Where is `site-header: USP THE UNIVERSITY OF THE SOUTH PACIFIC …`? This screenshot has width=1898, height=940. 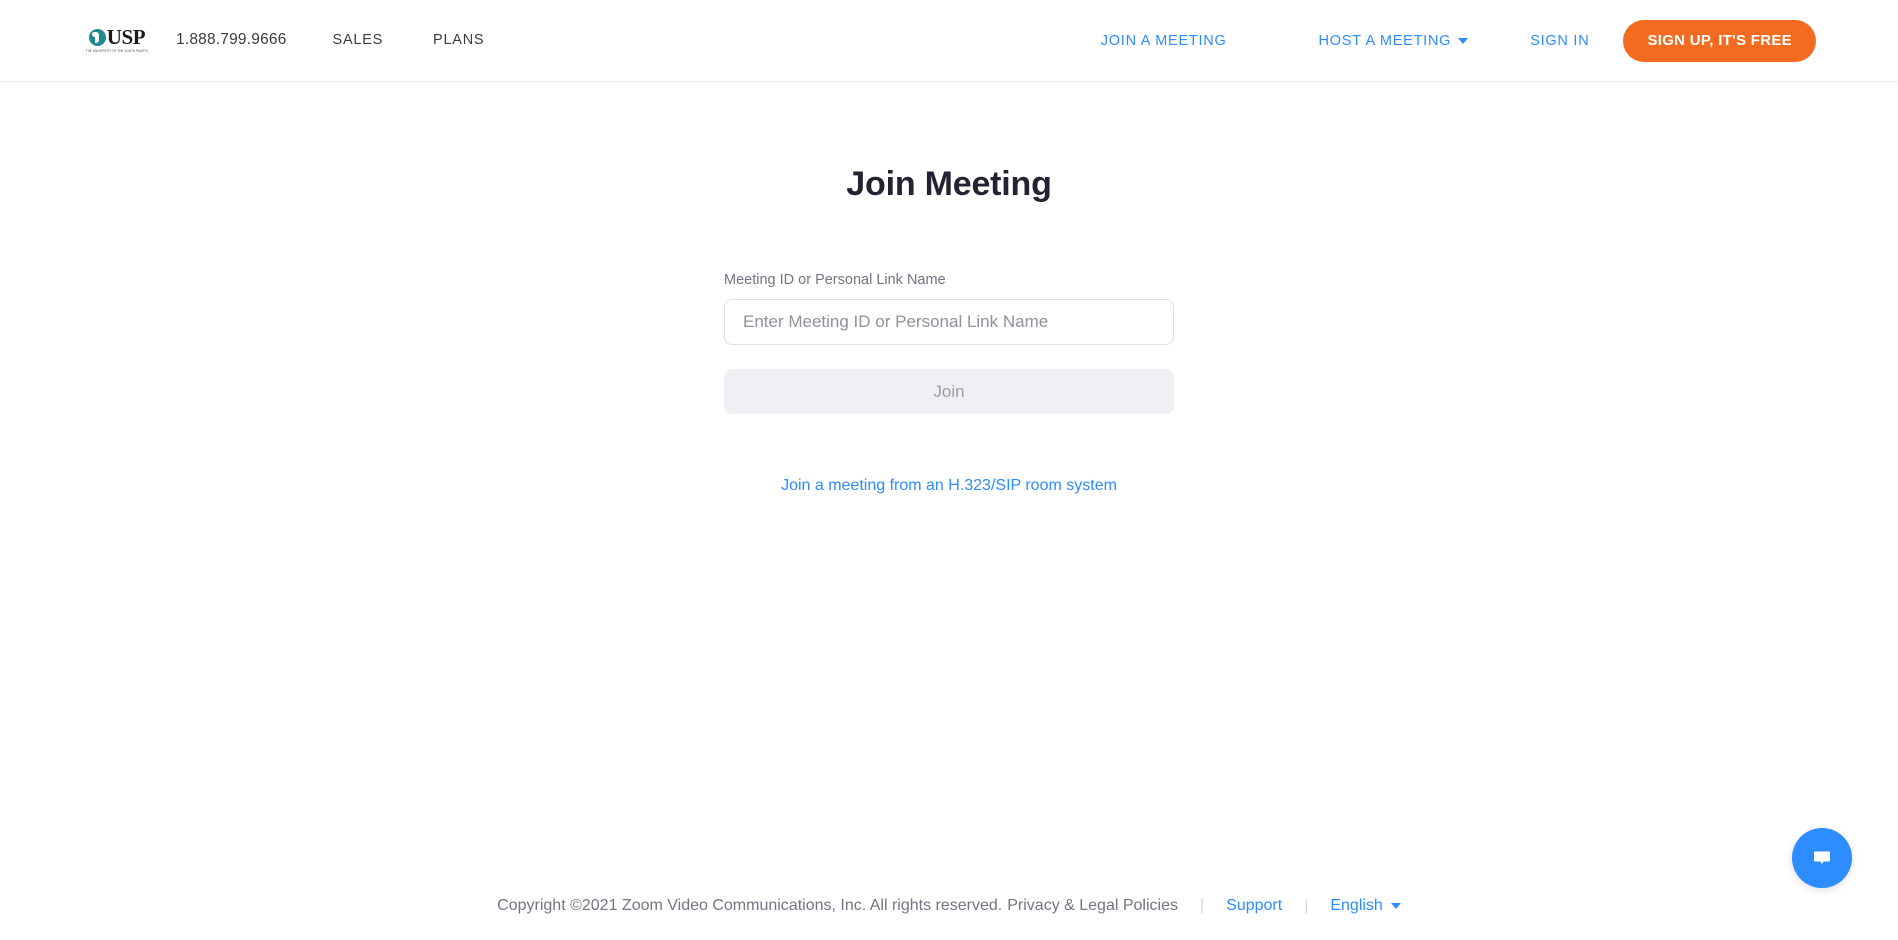 site-header: USP THE UNIVERSITY OF THE SOUTH PACIFIC … is located at coordinates (949, 41).